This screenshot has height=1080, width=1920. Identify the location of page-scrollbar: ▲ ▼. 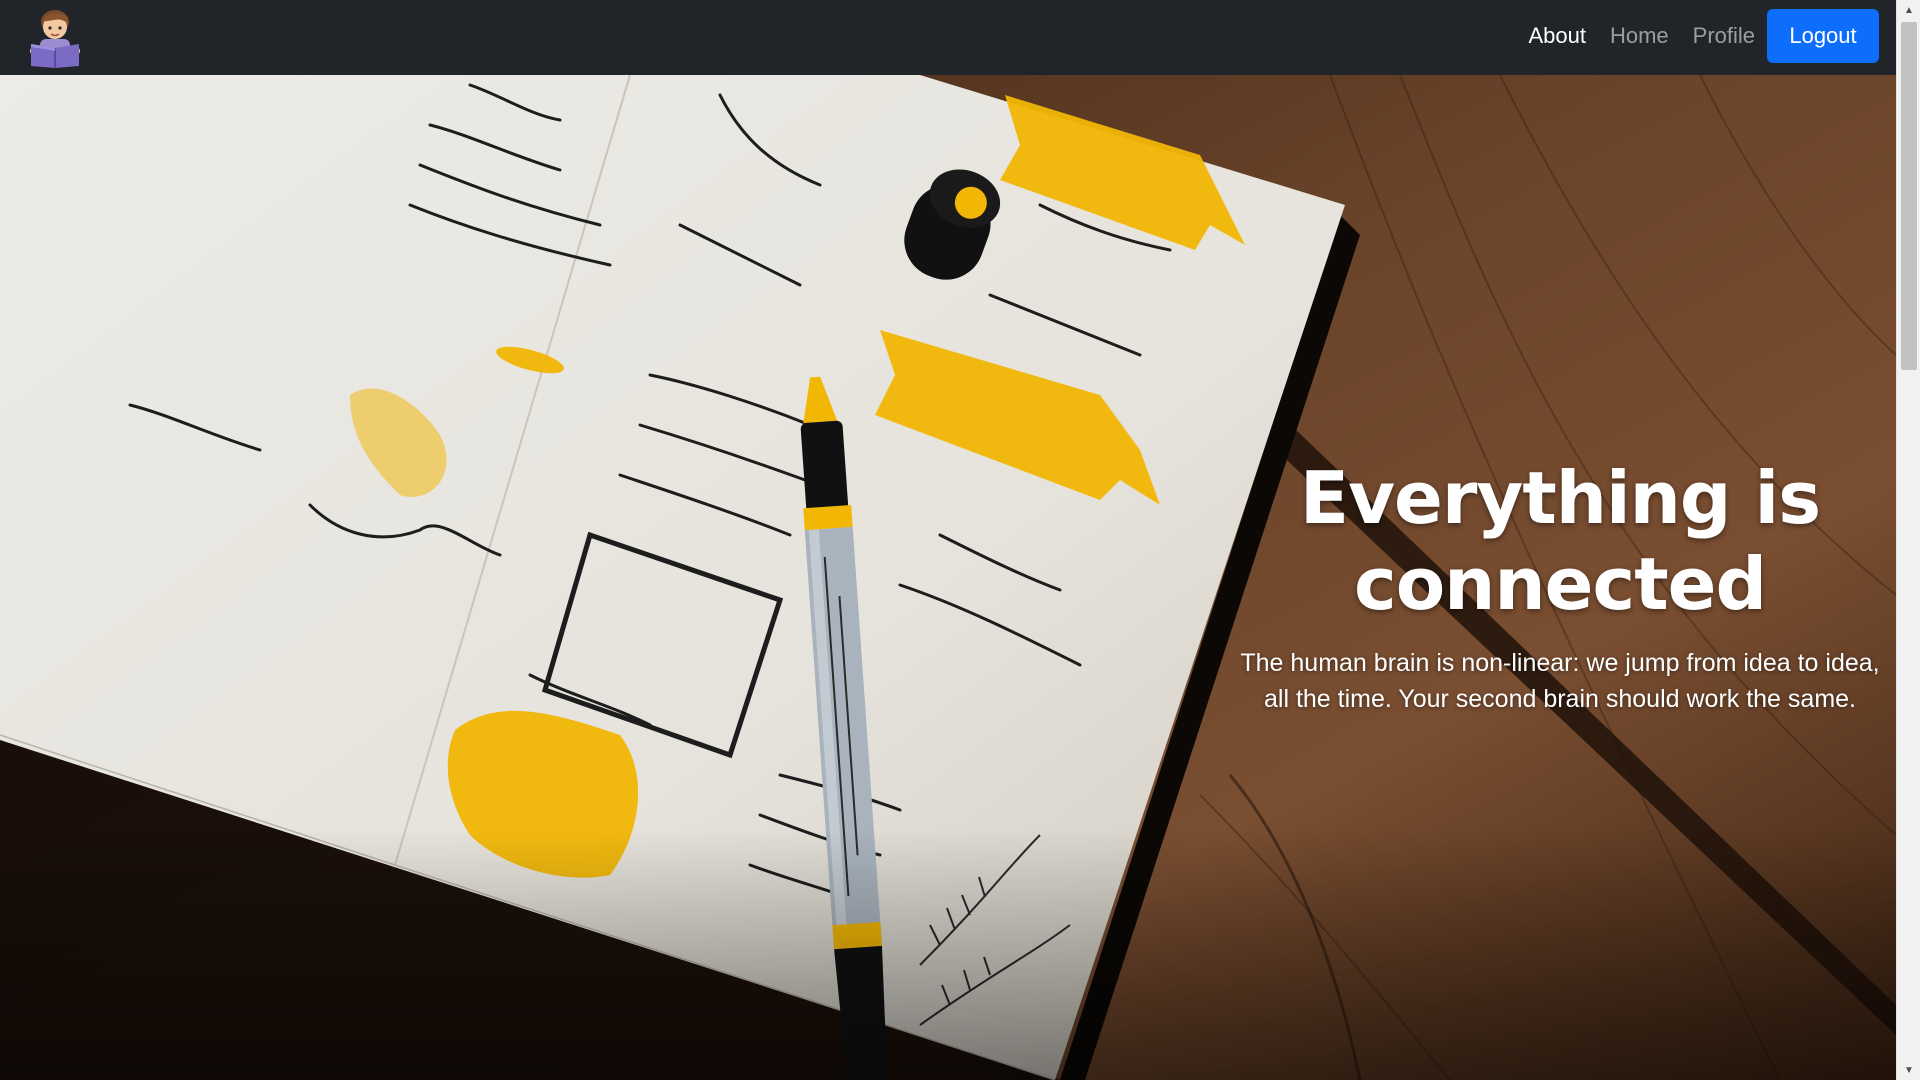
(1908, 540).